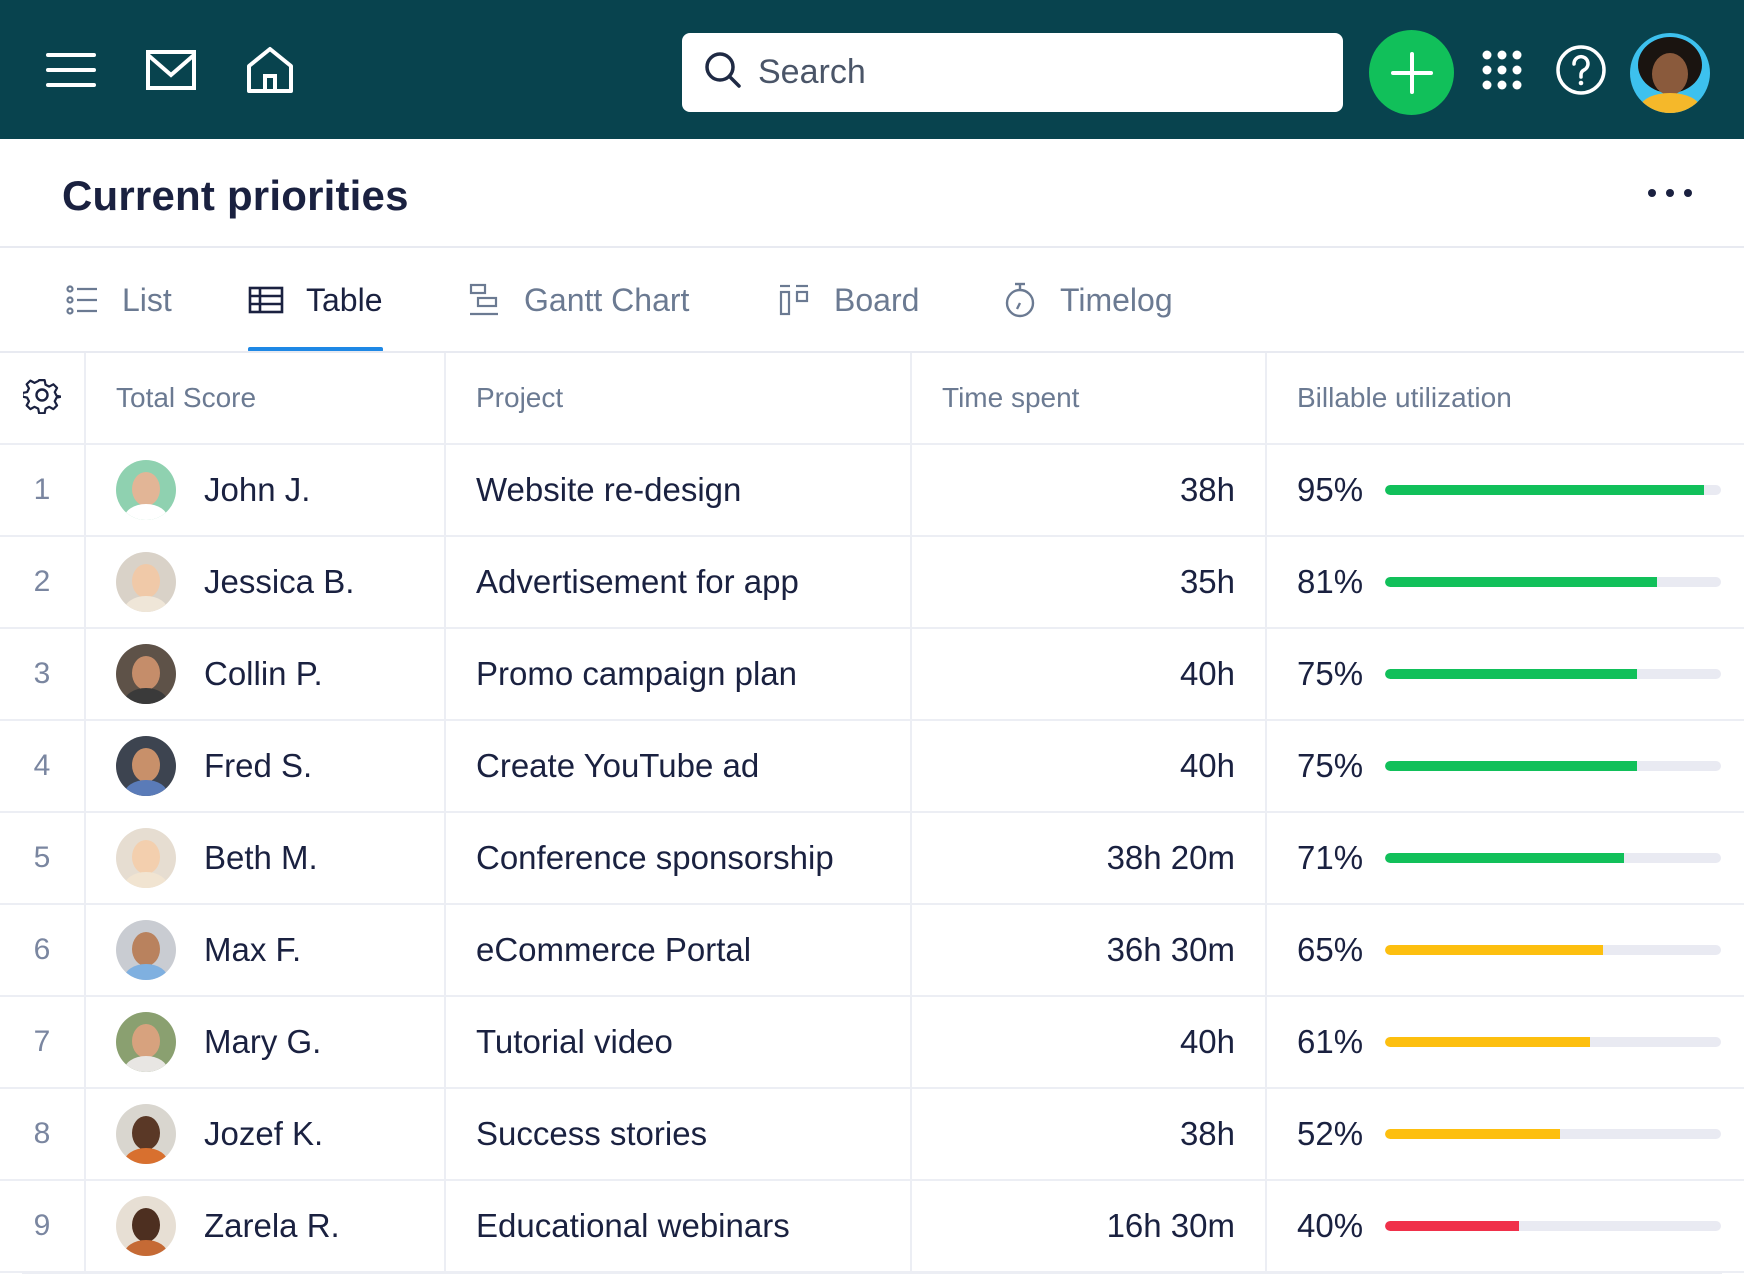  I want to click on tab-list: List, so click(118, 300).